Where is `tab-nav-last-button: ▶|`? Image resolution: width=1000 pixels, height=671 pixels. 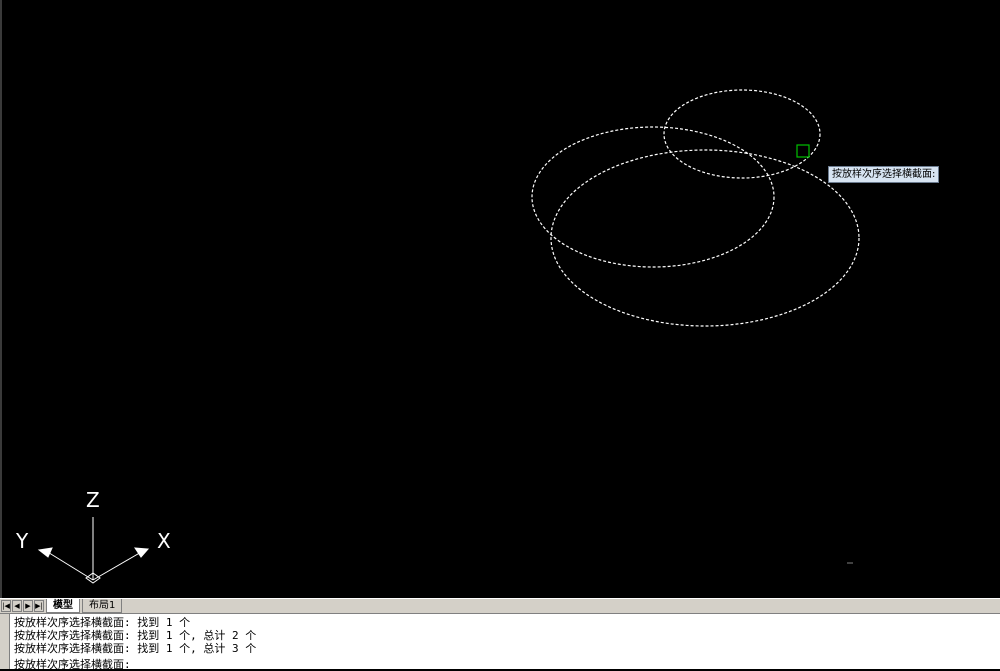 tab-nav-last-button: ▶| is located at coordinates (39, 606).